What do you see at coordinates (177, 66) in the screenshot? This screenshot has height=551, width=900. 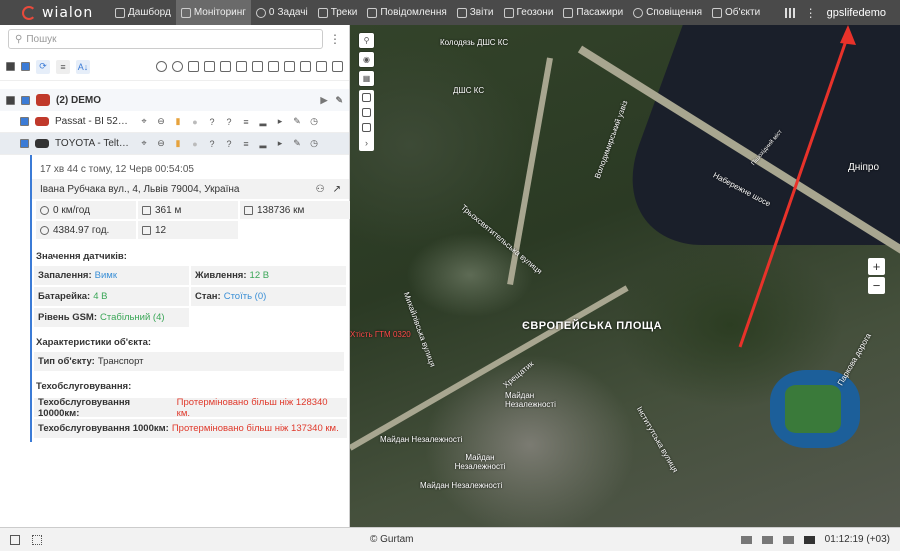 I see `move-icon` at bounding box center [177, 66].